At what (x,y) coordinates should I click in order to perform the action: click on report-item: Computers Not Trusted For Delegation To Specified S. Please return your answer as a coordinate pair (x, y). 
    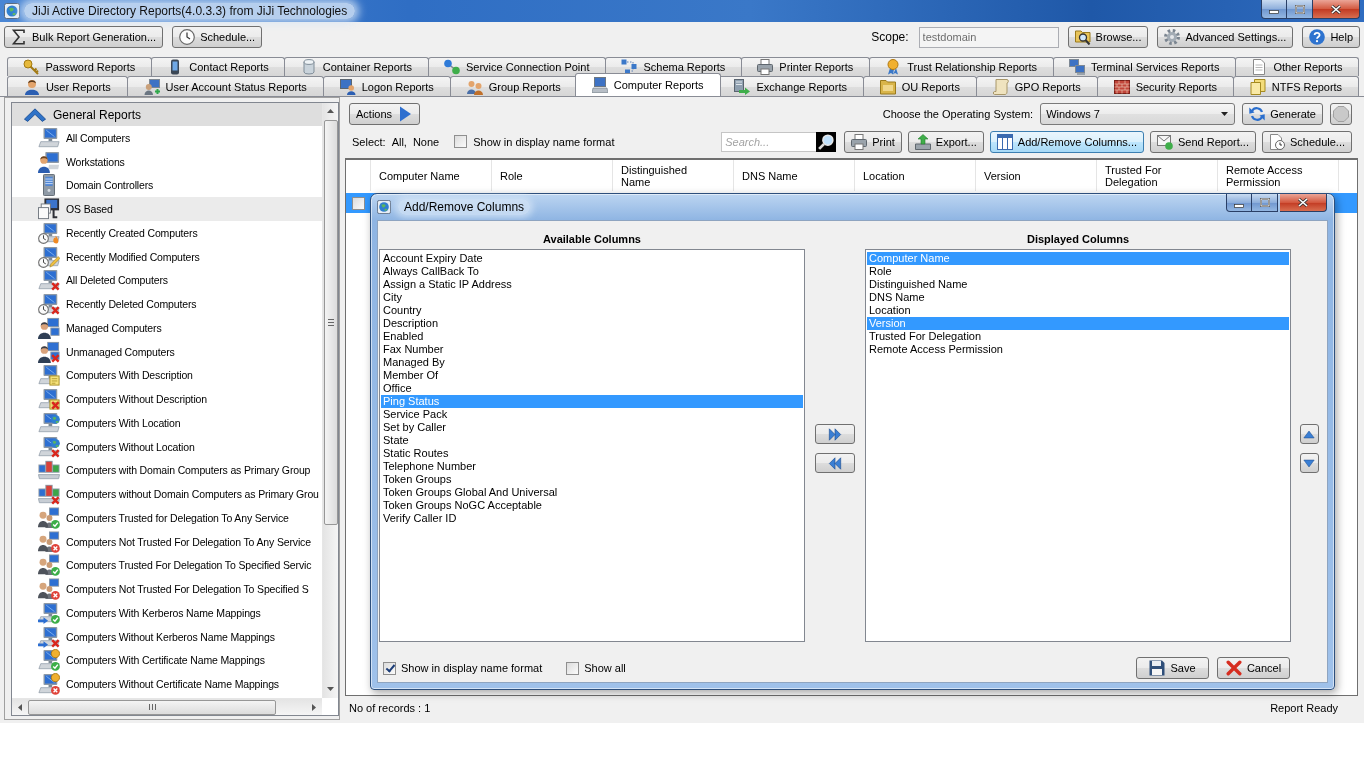
    Looking at the image, I should click on (167, 589).